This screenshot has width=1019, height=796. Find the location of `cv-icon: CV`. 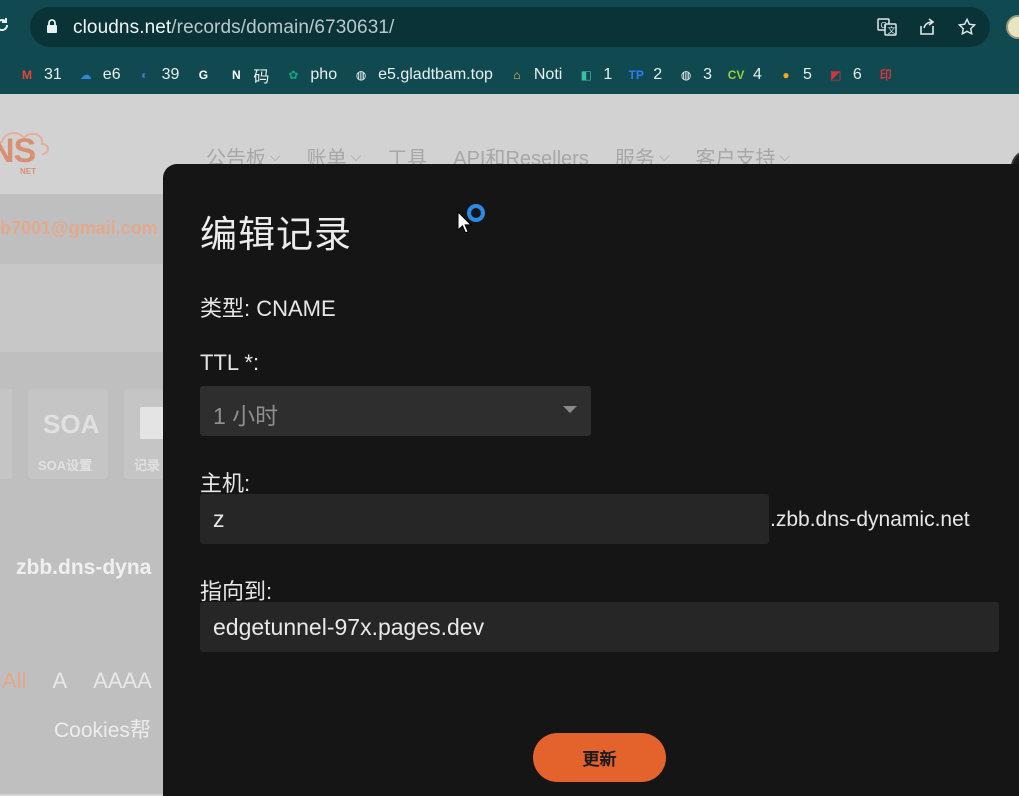

cv-icon: CV is located at coordinates (736, 74).